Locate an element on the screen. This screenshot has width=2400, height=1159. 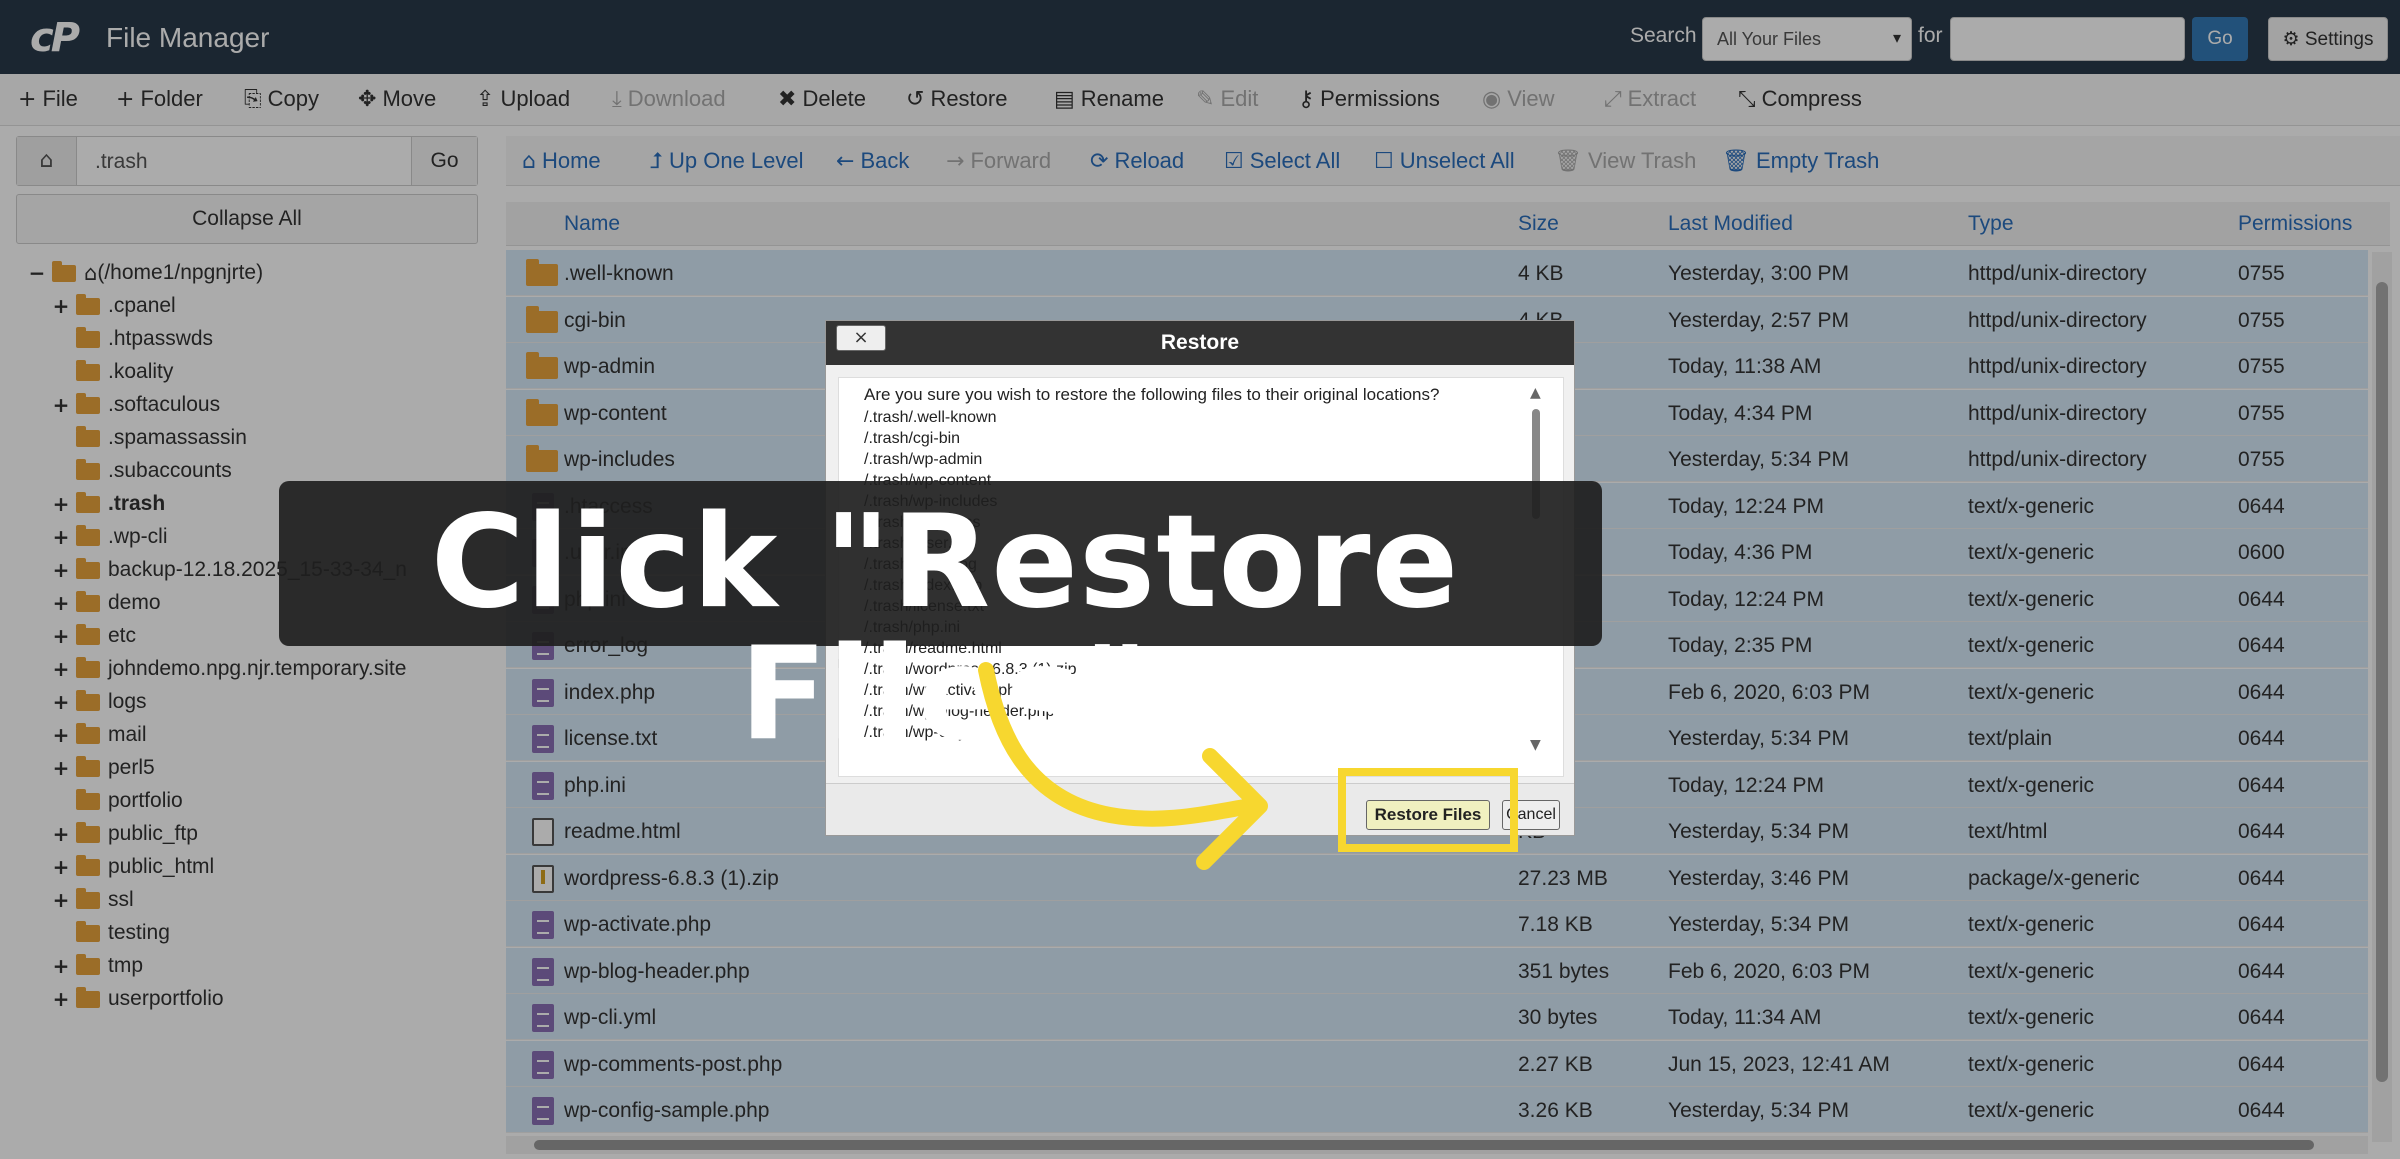
highlight-box is located at coordinates (1428, 810).